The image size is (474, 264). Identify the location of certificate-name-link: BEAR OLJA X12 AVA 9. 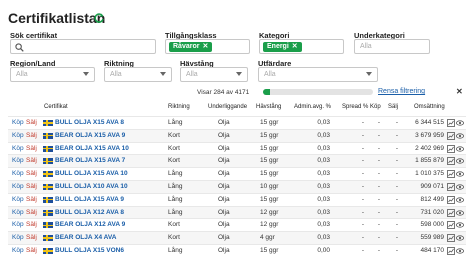
(90, 224).